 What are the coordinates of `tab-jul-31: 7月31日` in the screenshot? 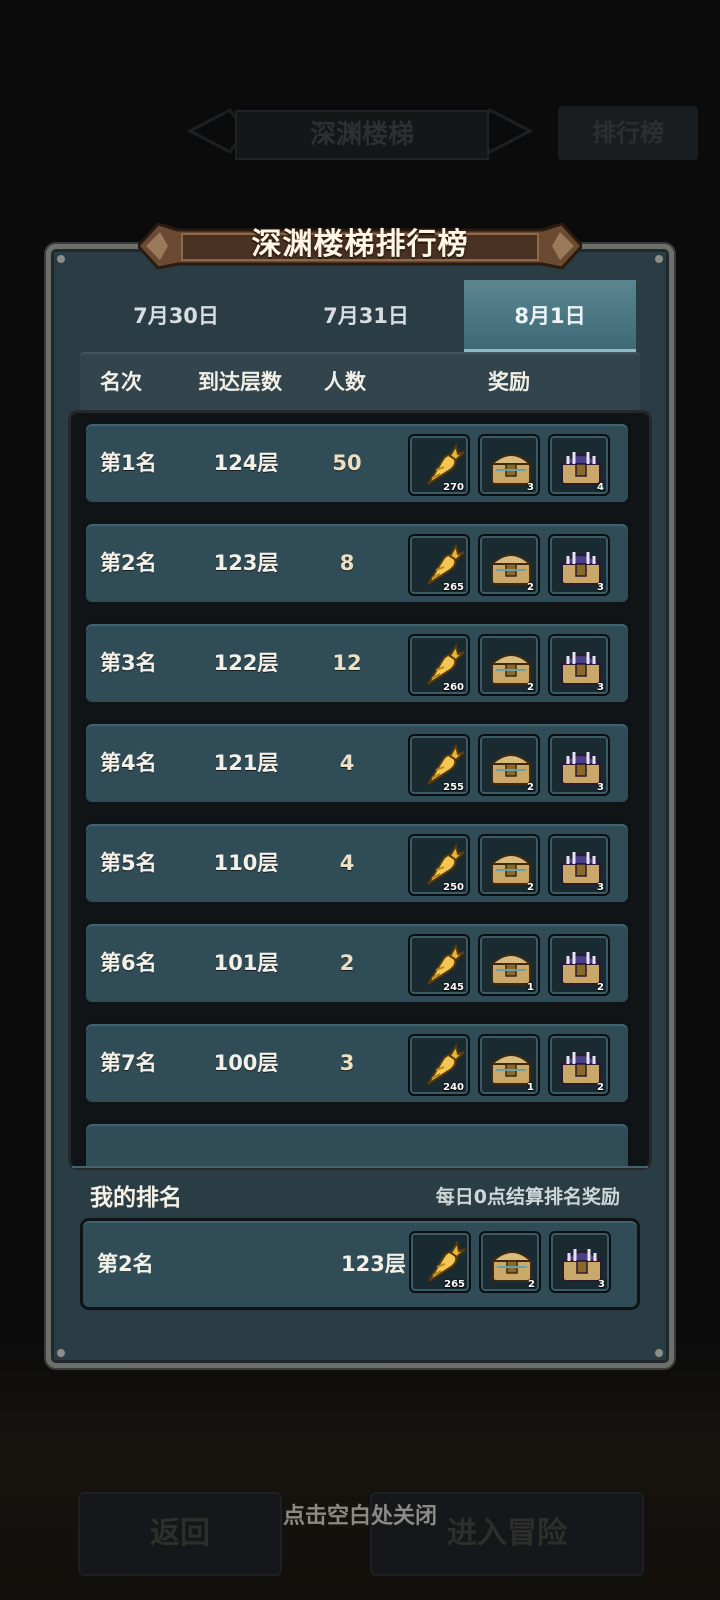 It's located at (366, 316).